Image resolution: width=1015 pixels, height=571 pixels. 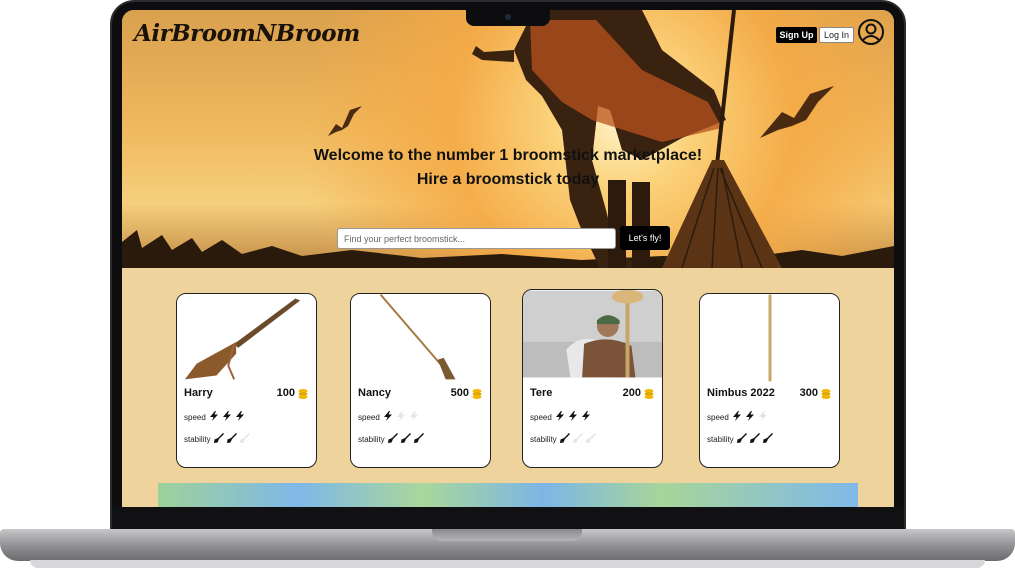 I want to click on card-price: 100, so click(x=292, y=393).